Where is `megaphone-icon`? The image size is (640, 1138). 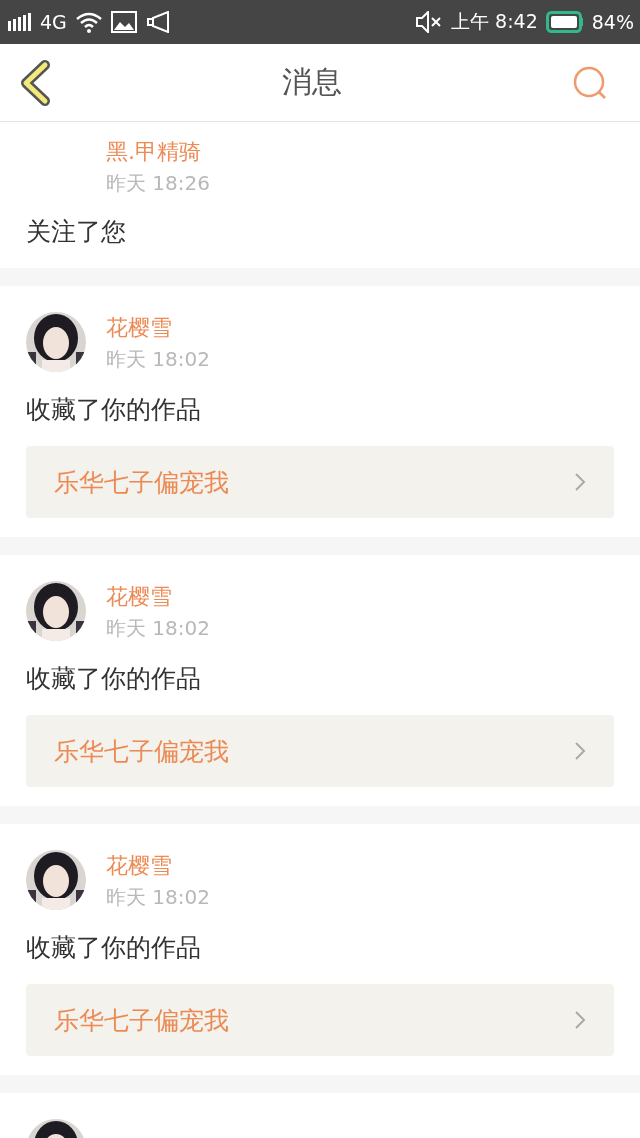
megaphone-icon is located at coordinates (157, 22).